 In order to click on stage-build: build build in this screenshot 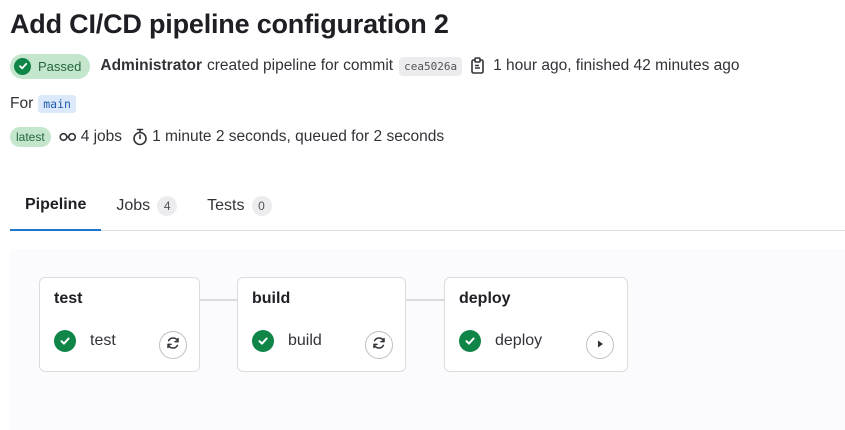, I will do `click(321, 324)`.